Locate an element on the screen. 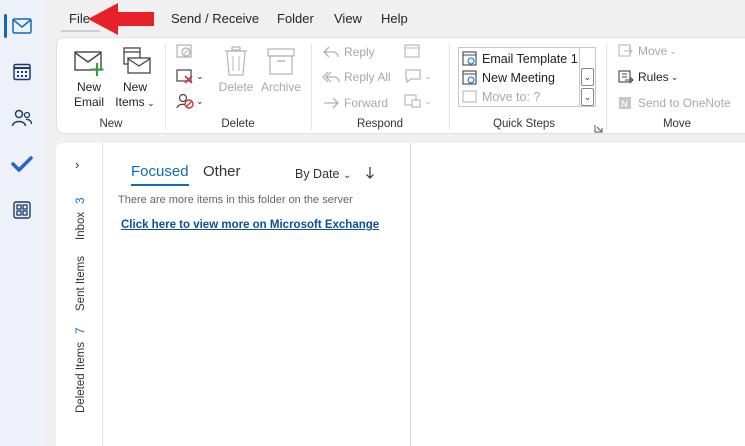 The image size is (745, 446). delete-button: Delete is located at coordinates (236, 69).